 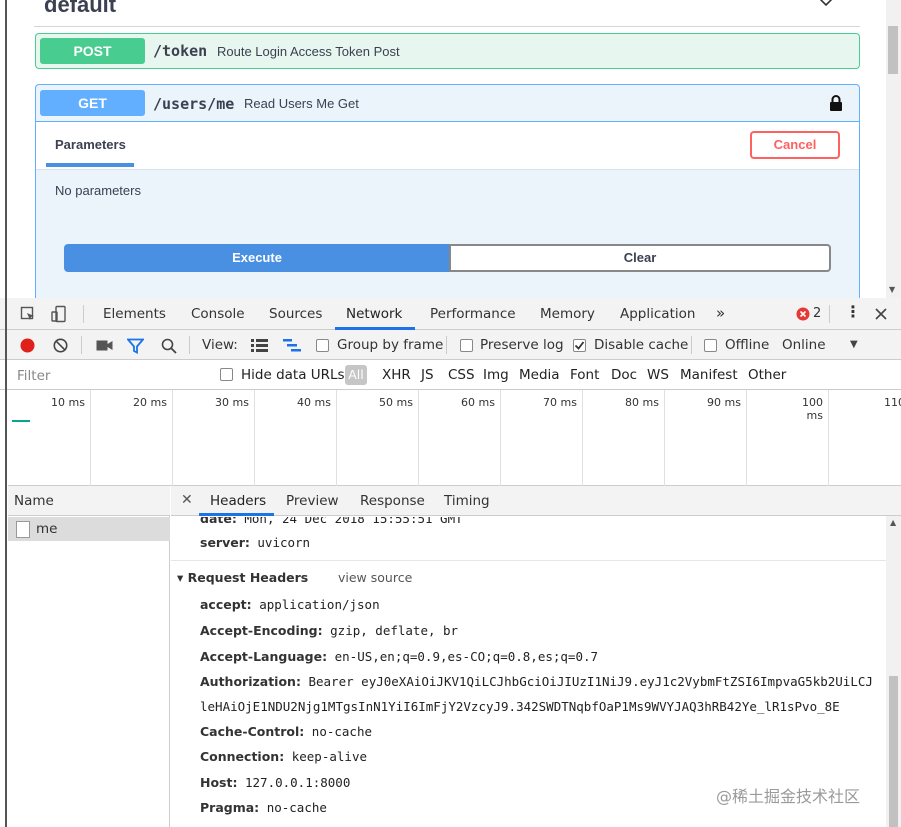 I want to click on tab-performance: Performance, so click(x=473, y=314).